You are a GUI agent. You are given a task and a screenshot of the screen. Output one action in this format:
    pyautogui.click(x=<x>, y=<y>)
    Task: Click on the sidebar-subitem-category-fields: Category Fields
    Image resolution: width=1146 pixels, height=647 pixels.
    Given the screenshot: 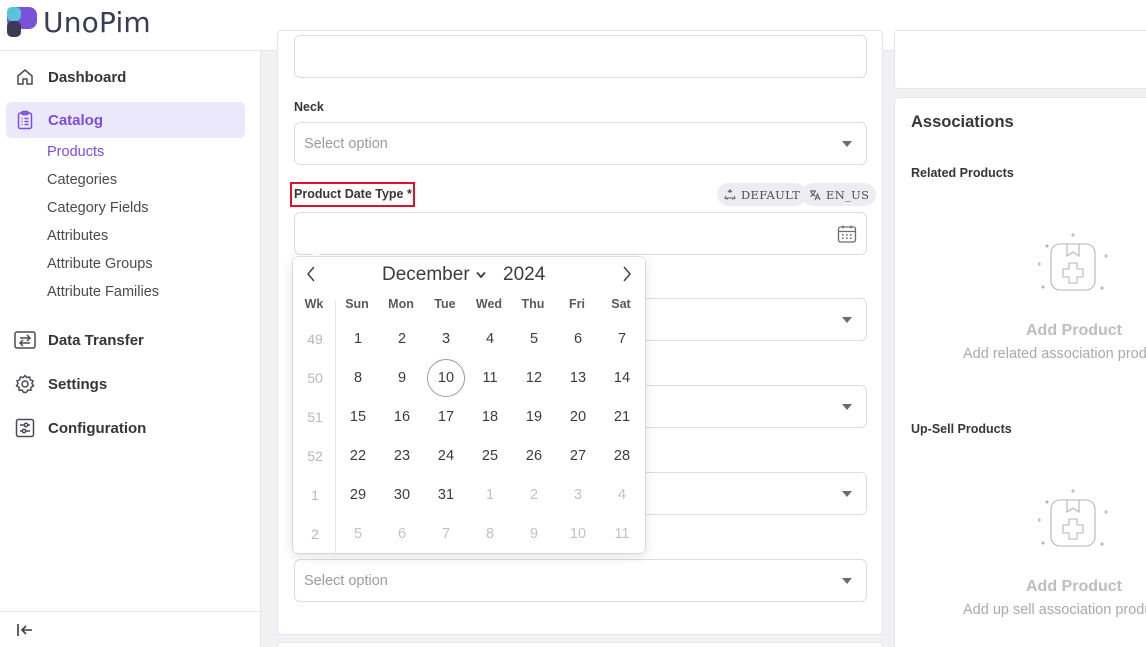 What is the action you would take?
    pyautogui.click(x=98, y=208)
    